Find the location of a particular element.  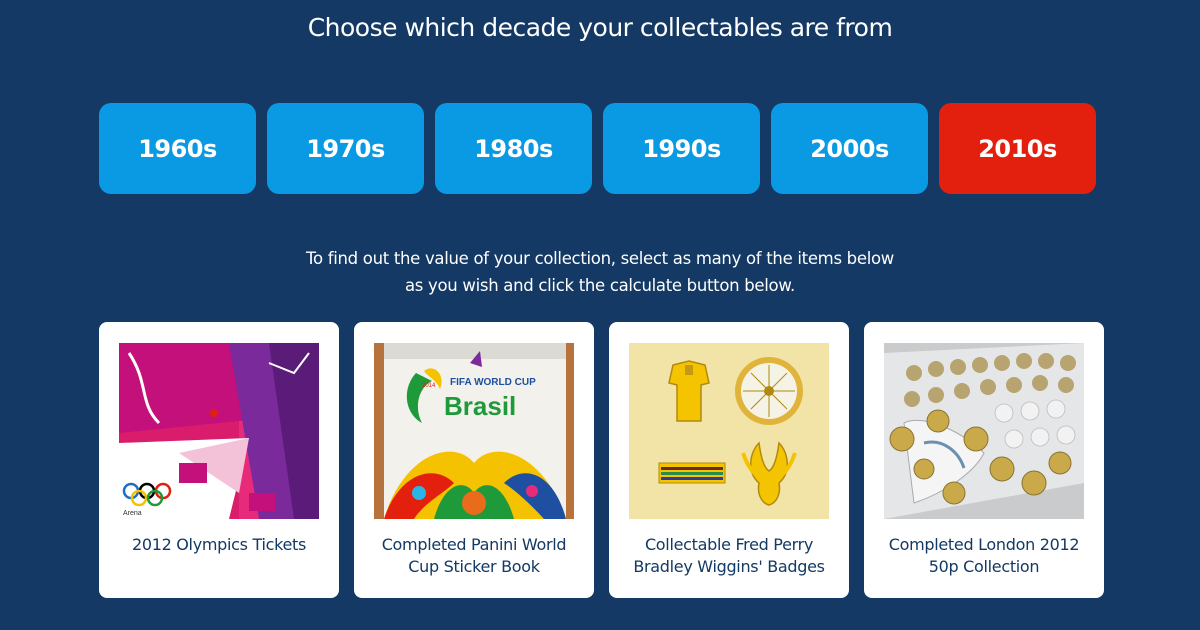

item-label-line-1: 2012 Olympics Tickets is located at coordinates (219, 544).